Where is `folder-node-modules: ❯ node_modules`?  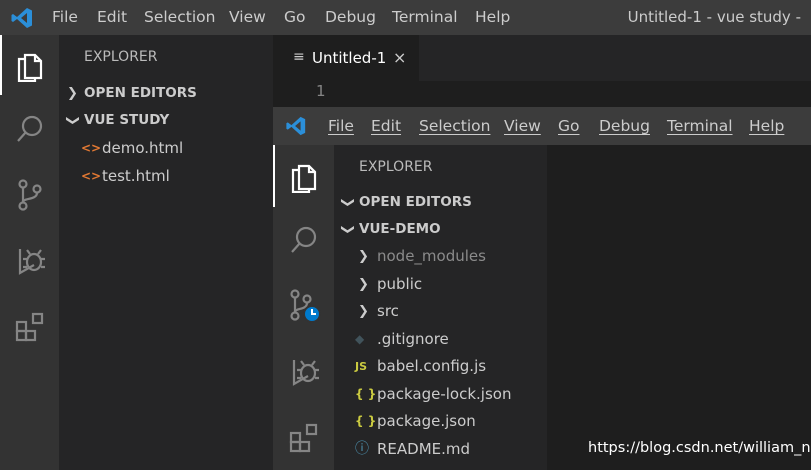 folder-node-modules: ❯ node_modules is located at coordinates (440, 256).